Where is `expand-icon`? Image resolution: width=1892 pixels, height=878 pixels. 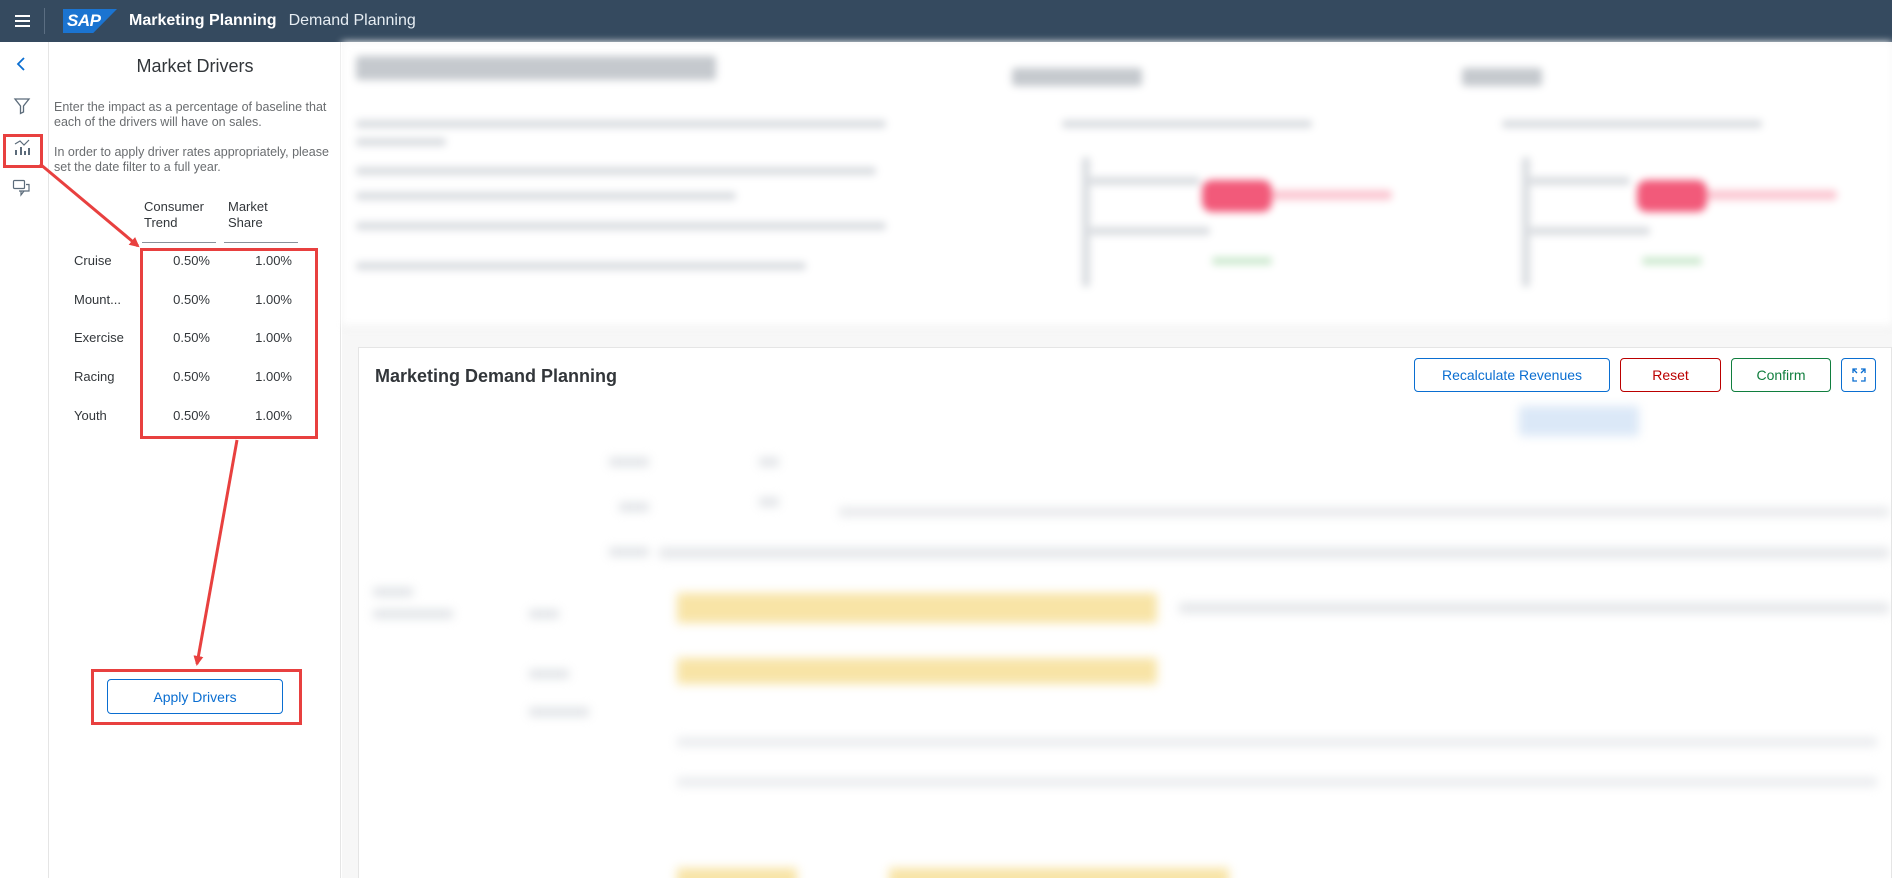 expand-icon is located at coordinates (1858, 375).